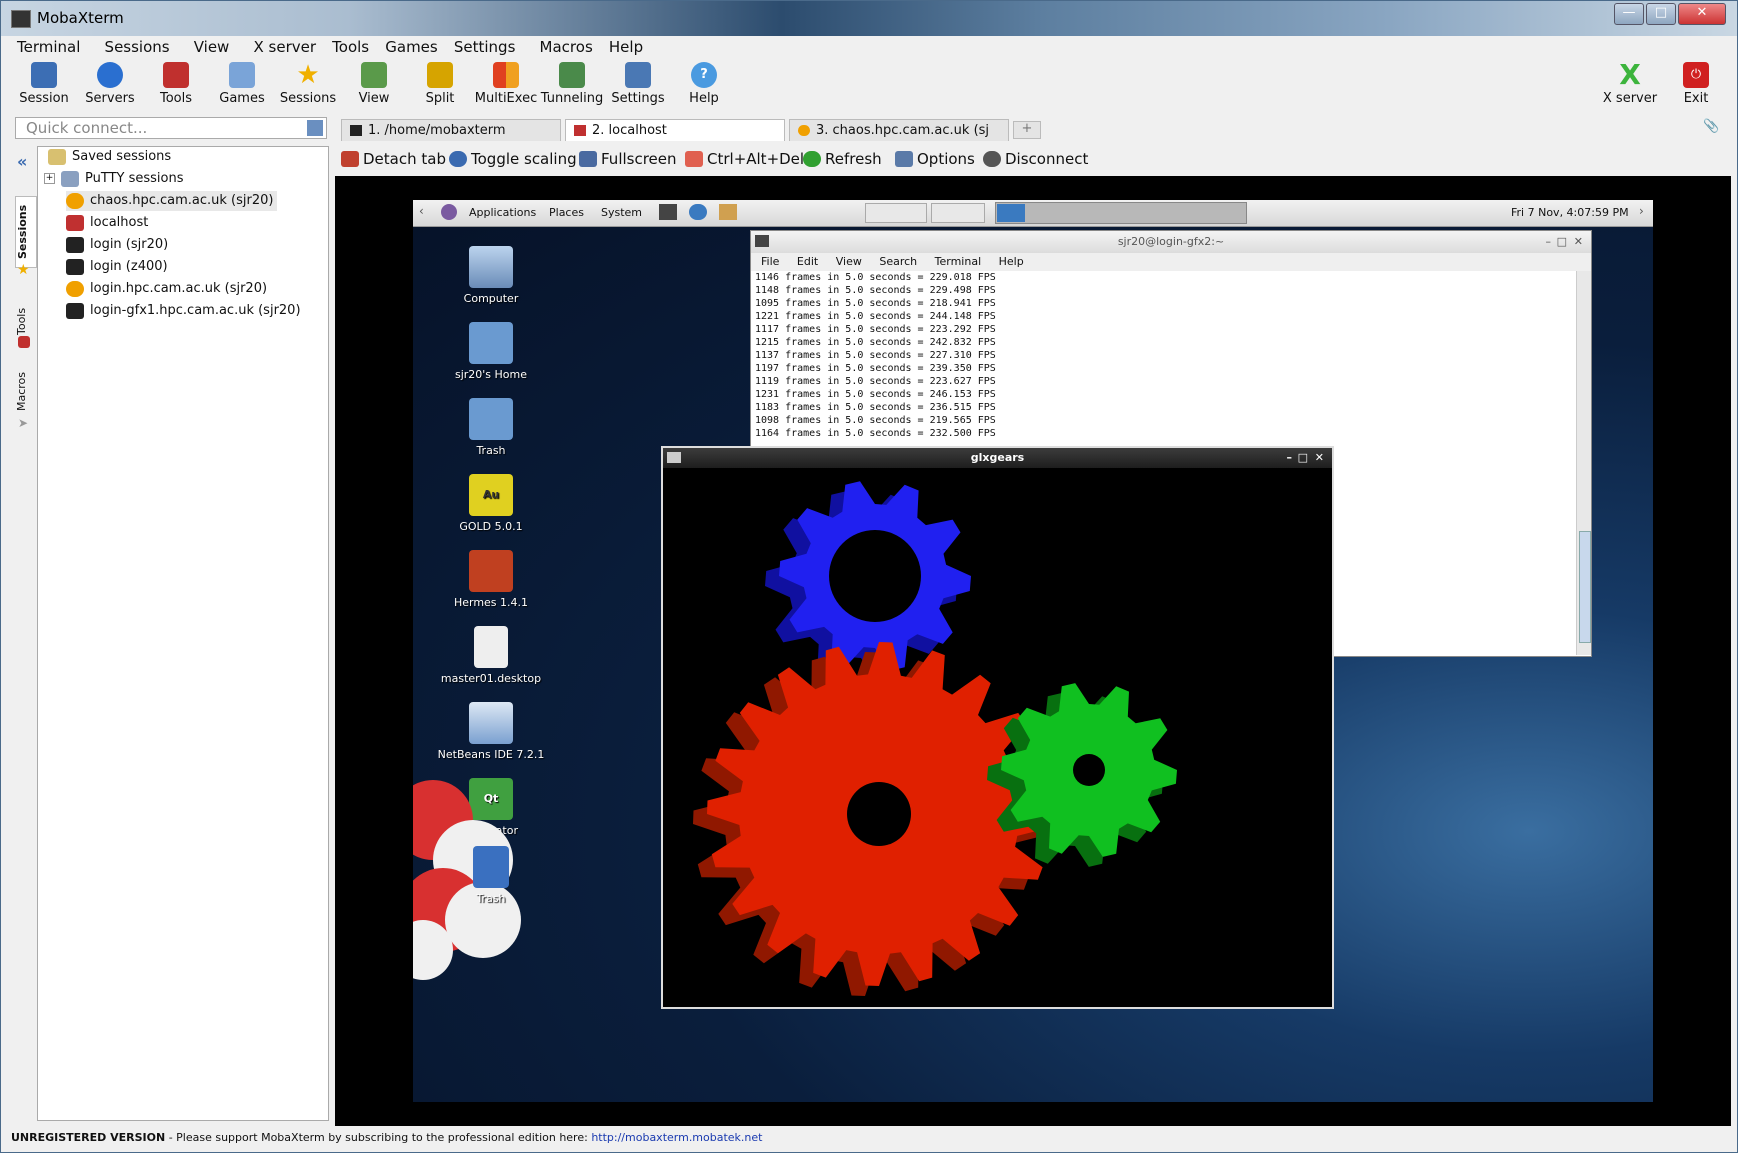  Describe the element at coordinates (350, 47) in the screenshot. I see `menu-tools: Tools` at that location.